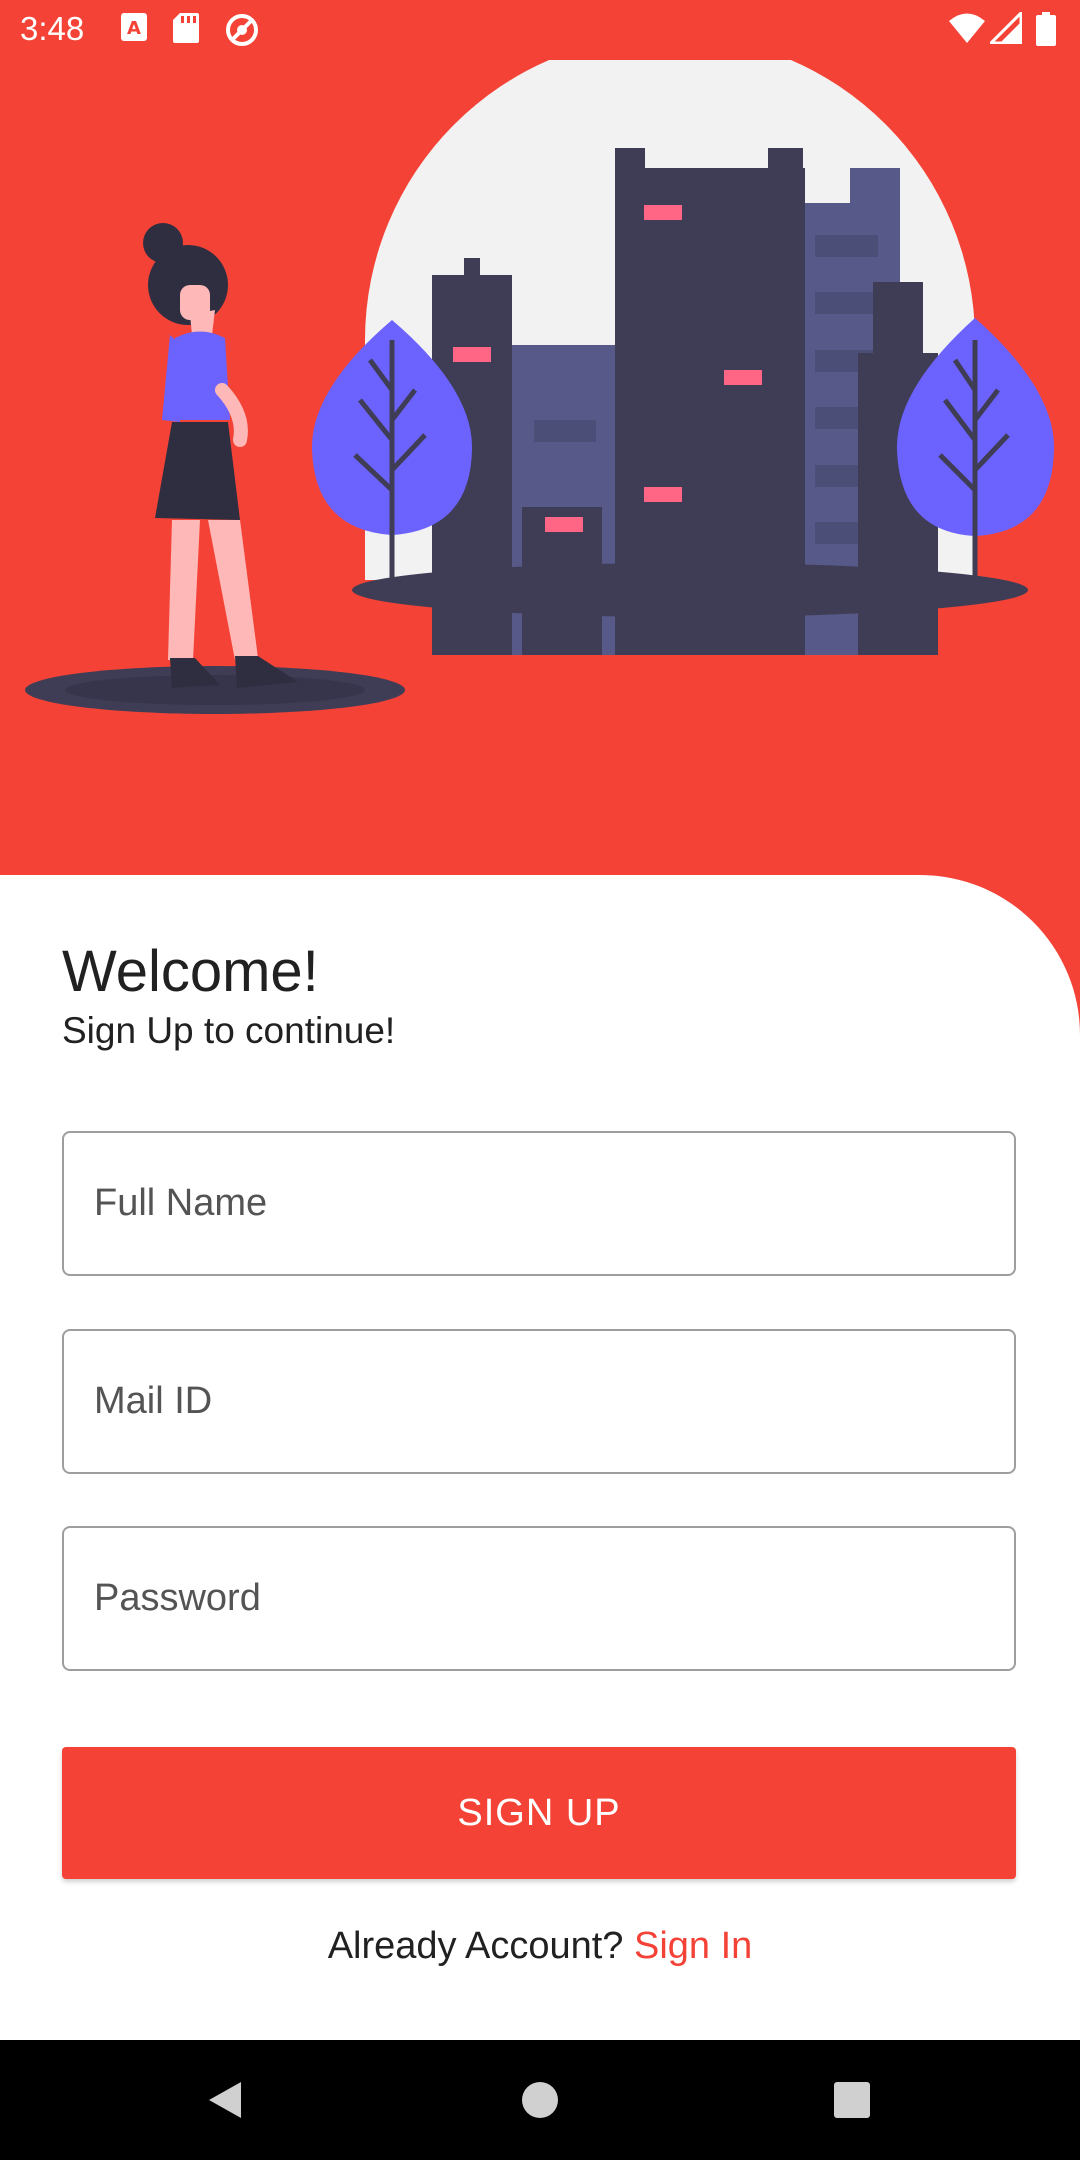 The width and height of the screenshot is (1080, 2160). What do you see at coordinates (1006, 28) in the screenshot?
I see `signal-icon` at bounding box center [1006, 28].